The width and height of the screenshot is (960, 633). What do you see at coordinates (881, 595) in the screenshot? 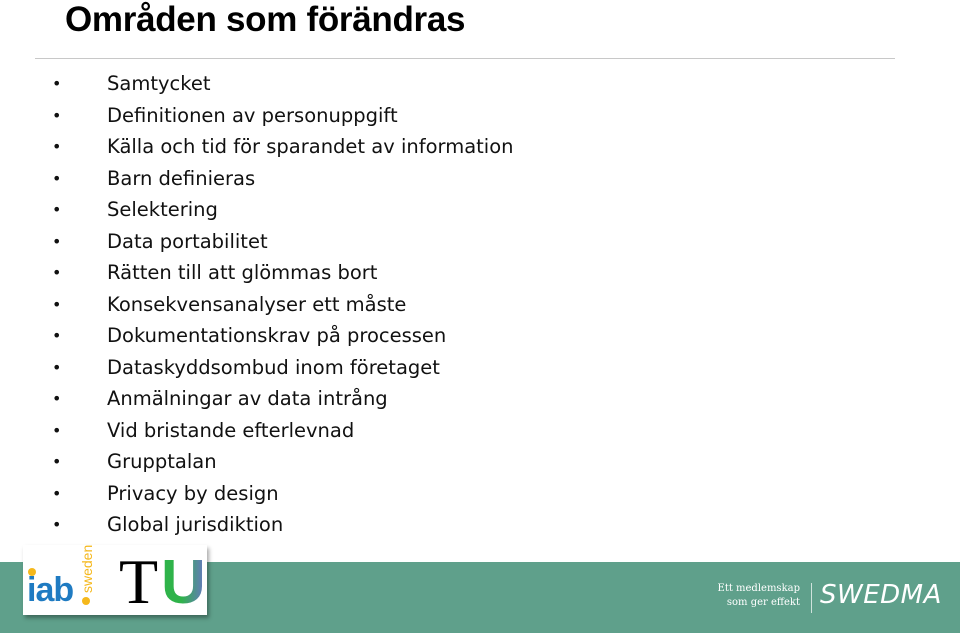
I see `swedma-logo: SWEDMA` at bounding box center [881, 595].